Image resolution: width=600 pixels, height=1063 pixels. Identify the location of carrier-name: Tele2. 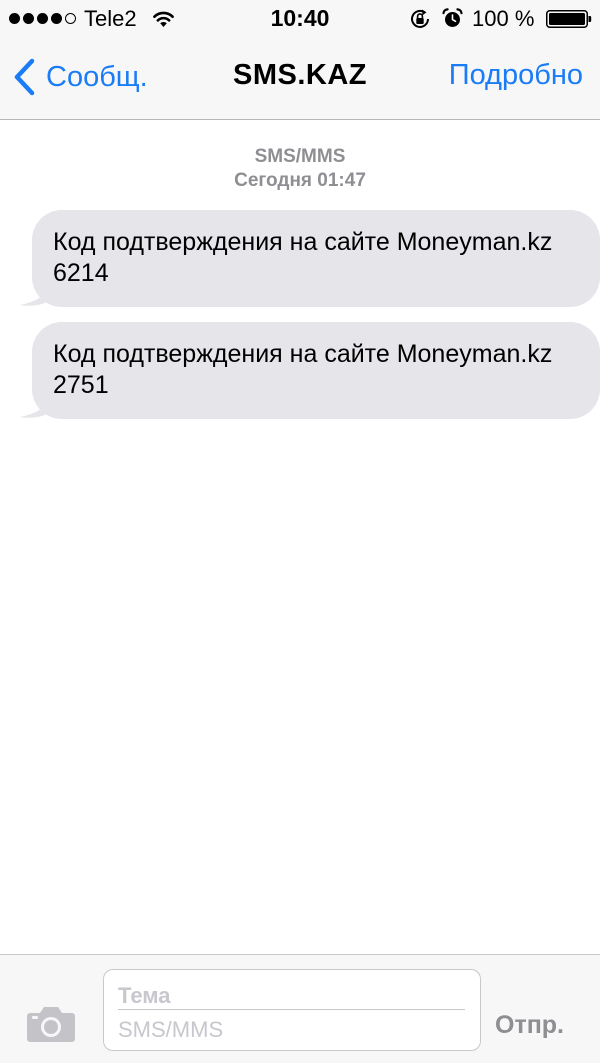
(110, 18).